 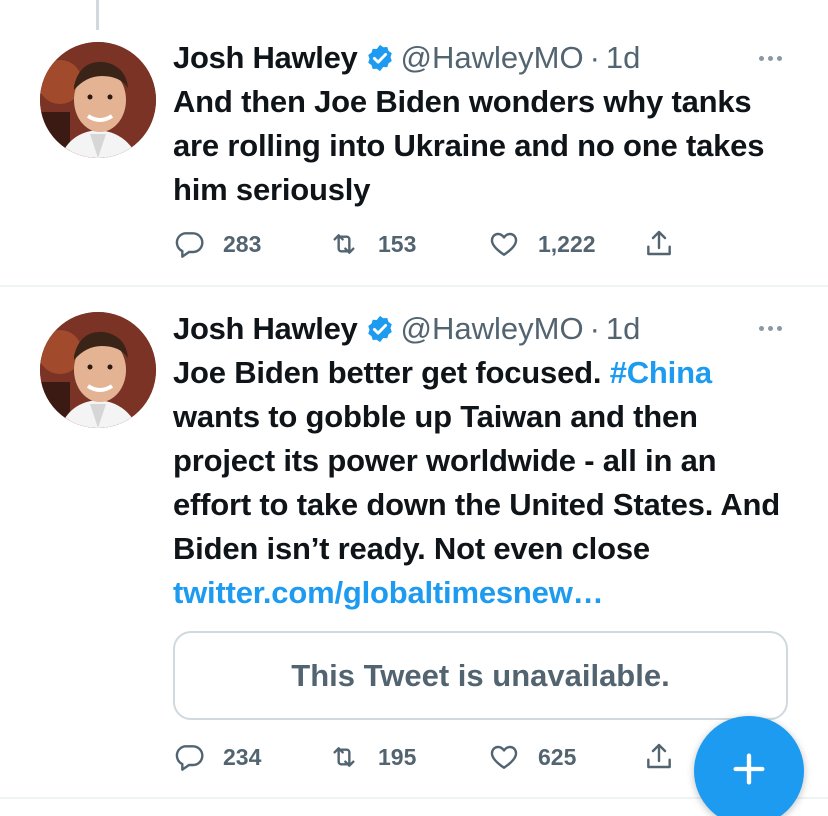 I want to click on hashtag-link: #China, so click(x=661, y=372).